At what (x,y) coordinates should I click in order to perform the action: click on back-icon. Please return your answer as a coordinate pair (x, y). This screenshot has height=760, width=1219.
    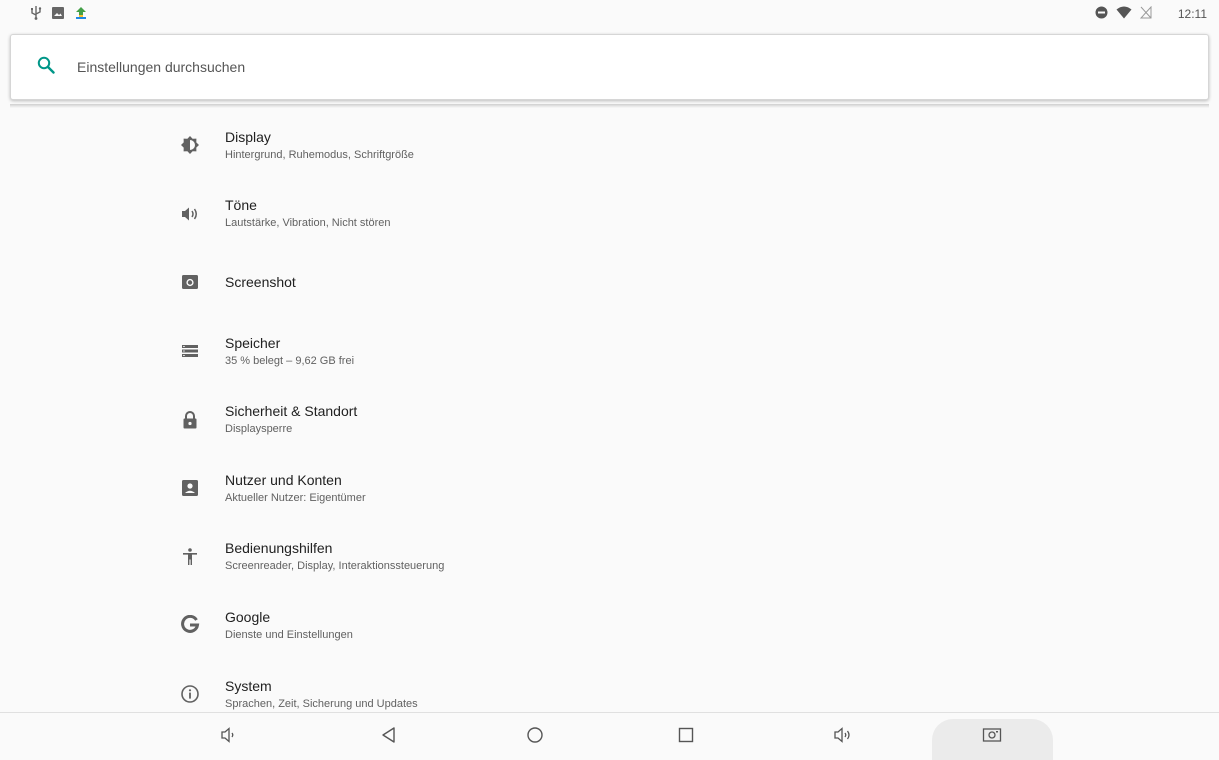
    Looking at the image, I should click on (389, 737).